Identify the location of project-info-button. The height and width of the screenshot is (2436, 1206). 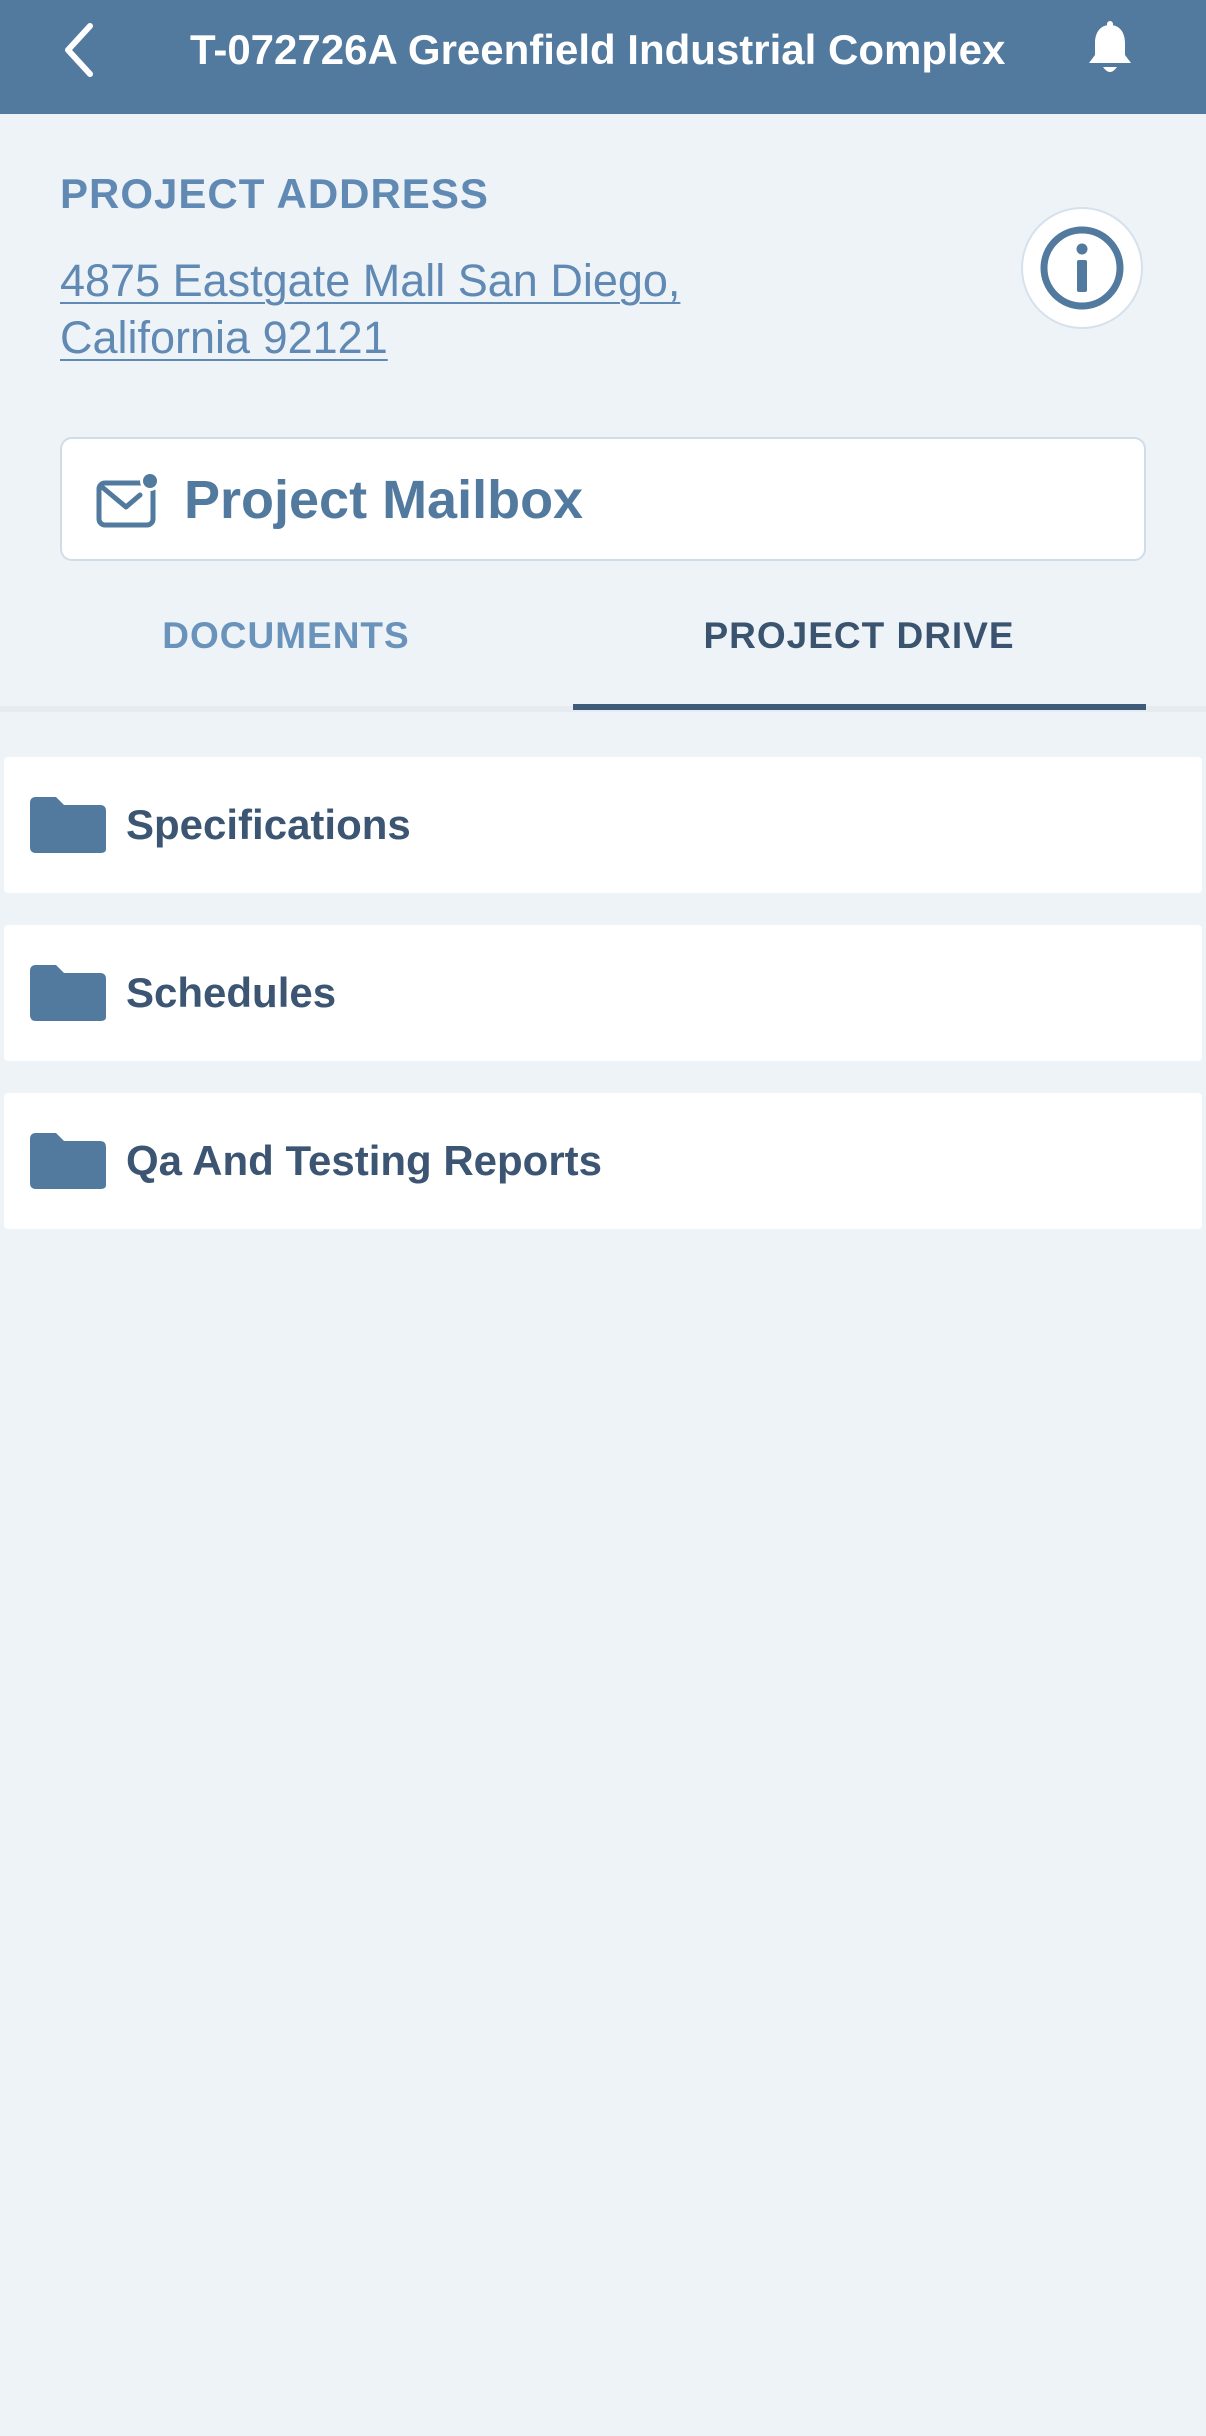
(1082, 268).